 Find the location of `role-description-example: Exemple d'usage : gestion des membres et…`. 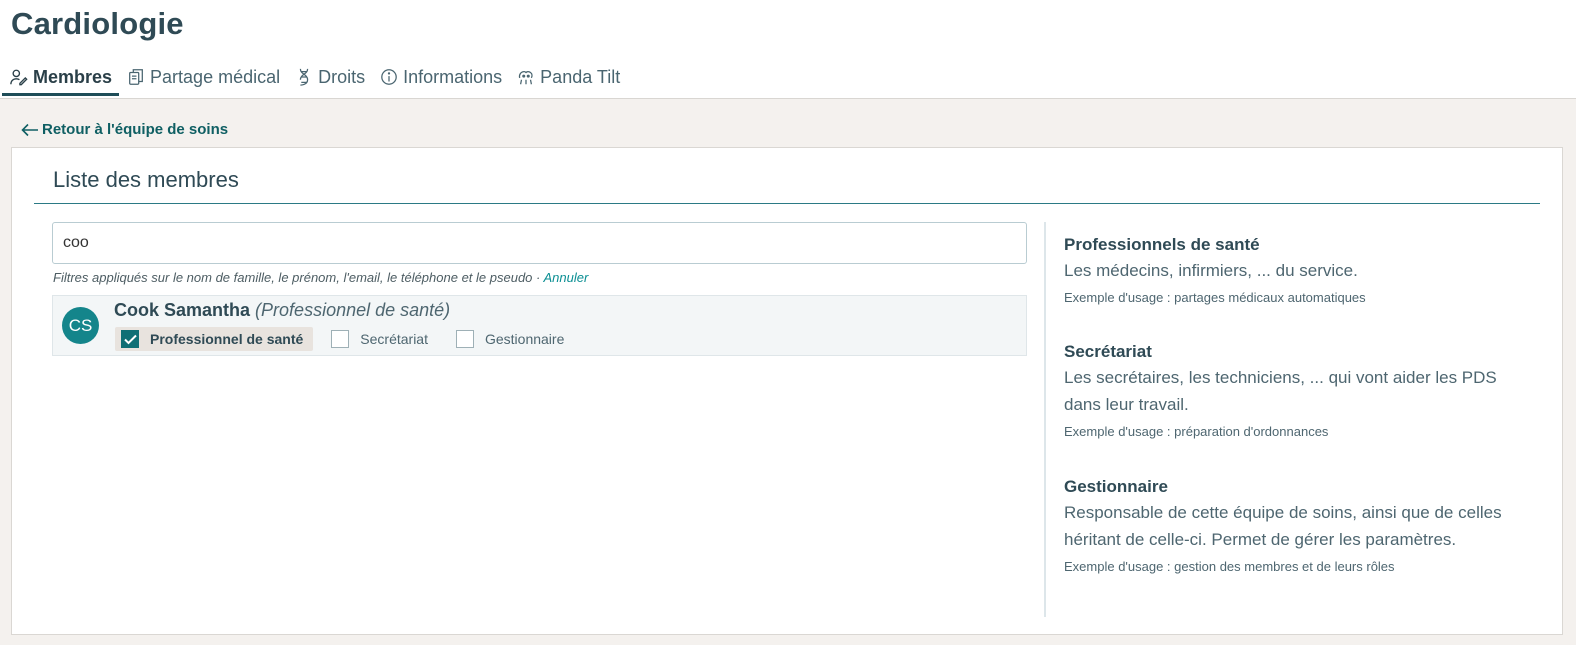

role-description-example: Exemple d'usage : gestion des membres et… is located at coordinates (1229, 566).